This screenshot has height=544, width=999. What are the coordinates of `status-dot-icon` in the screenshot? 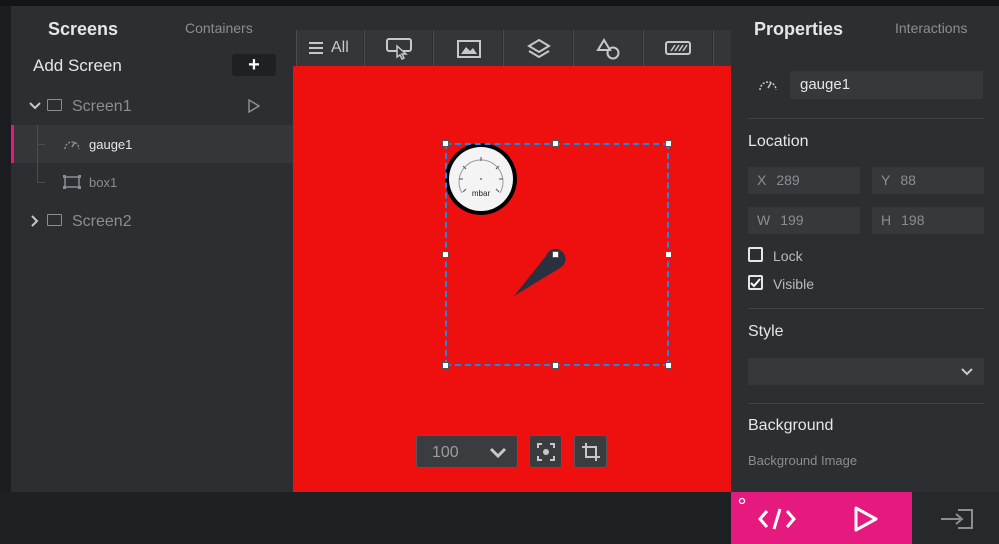 It's located at (742, 501).